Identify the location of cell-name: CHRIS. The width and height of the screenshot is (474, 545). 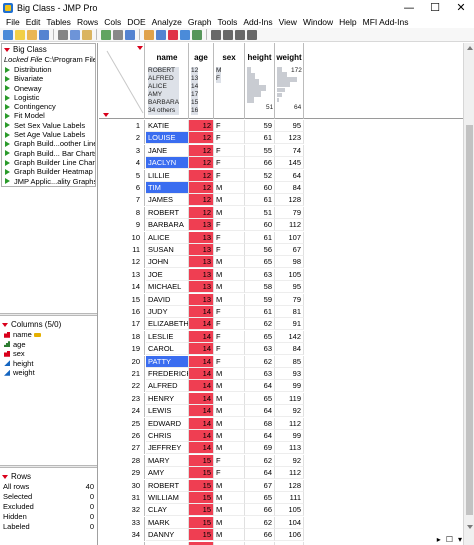
(167, 436).